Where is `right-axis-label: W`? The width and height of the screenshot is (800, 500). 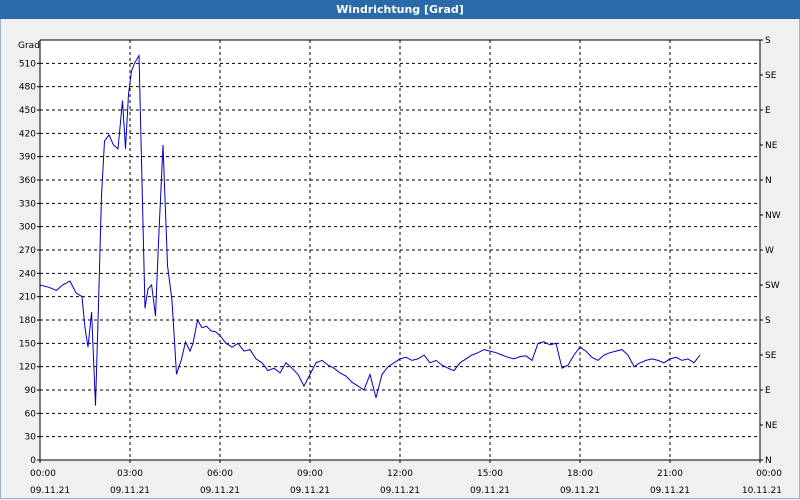 right-axis-label: W is located at coordinates (769, 251).